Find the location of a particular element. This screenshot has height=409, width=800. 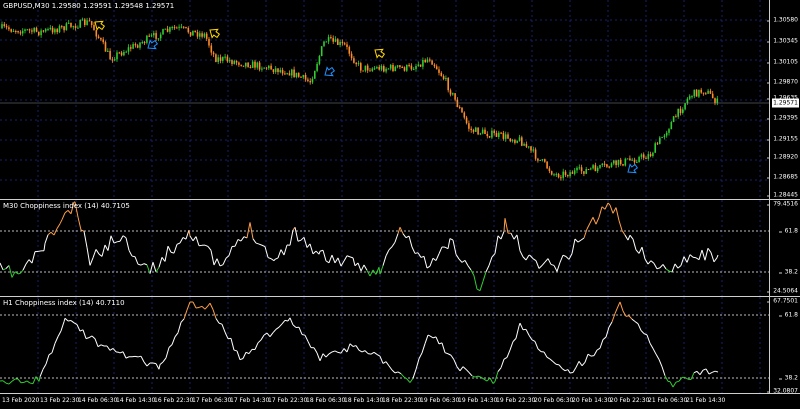

time-label: 14 Feb 14:30 is located at coordinates (135, 400).